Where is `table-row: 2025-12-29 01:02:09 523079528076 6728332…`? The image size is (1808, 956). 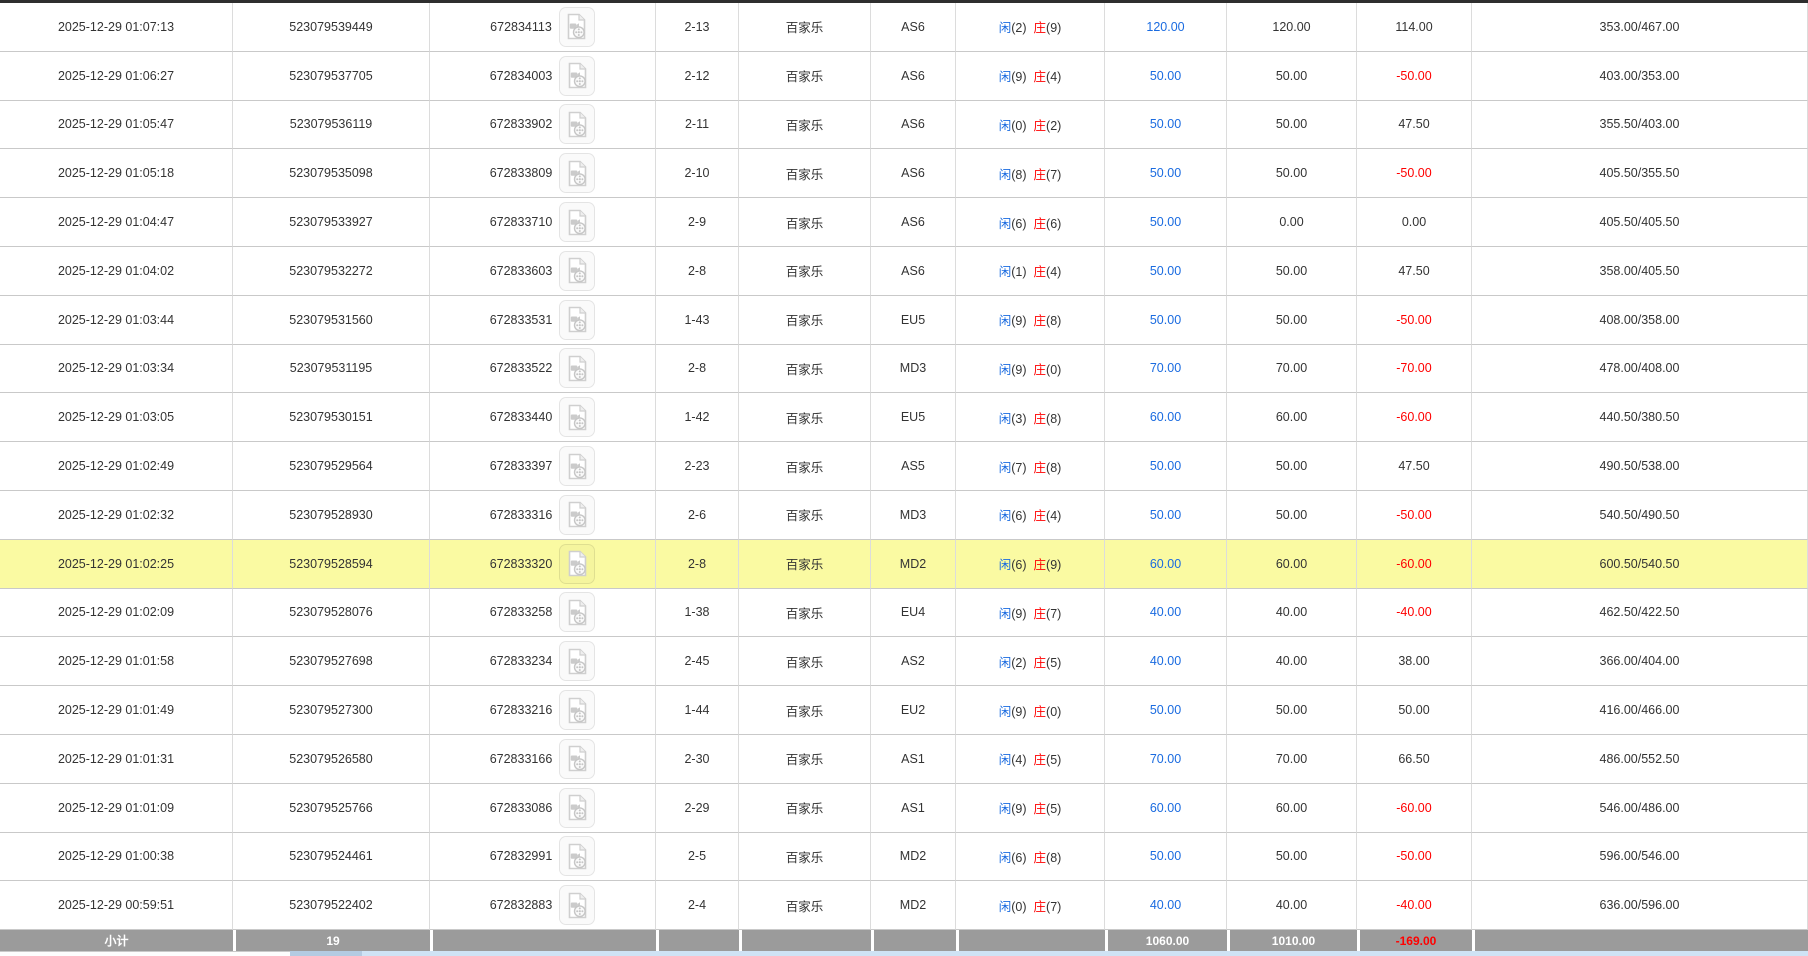 table-row: 2025-12-29 01:02:09 523079528076 6728332… is located at coordinates (904, 613).